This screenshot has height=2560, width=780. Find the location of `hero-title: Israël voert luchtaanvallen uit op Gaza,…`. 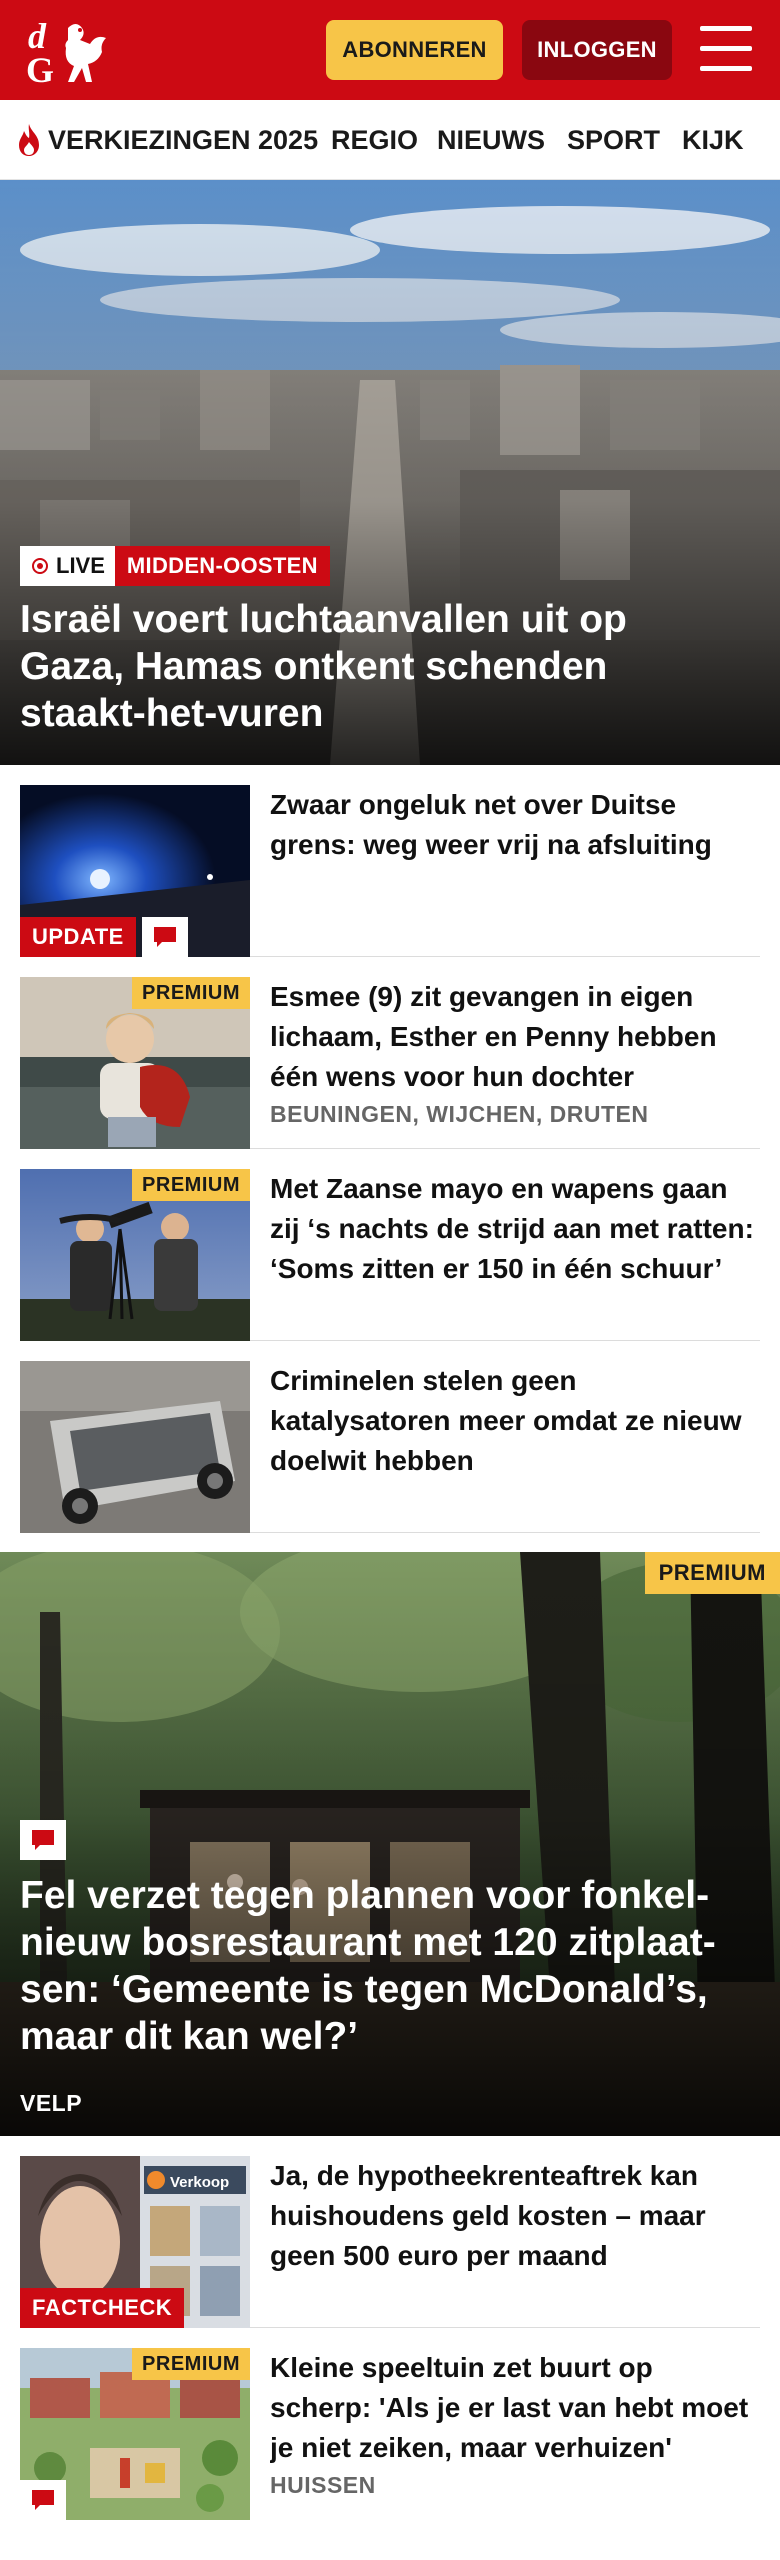

hero-title: Israël voert luchtaanvallen uit op Gaza,… is located at coordinates (380, 666).